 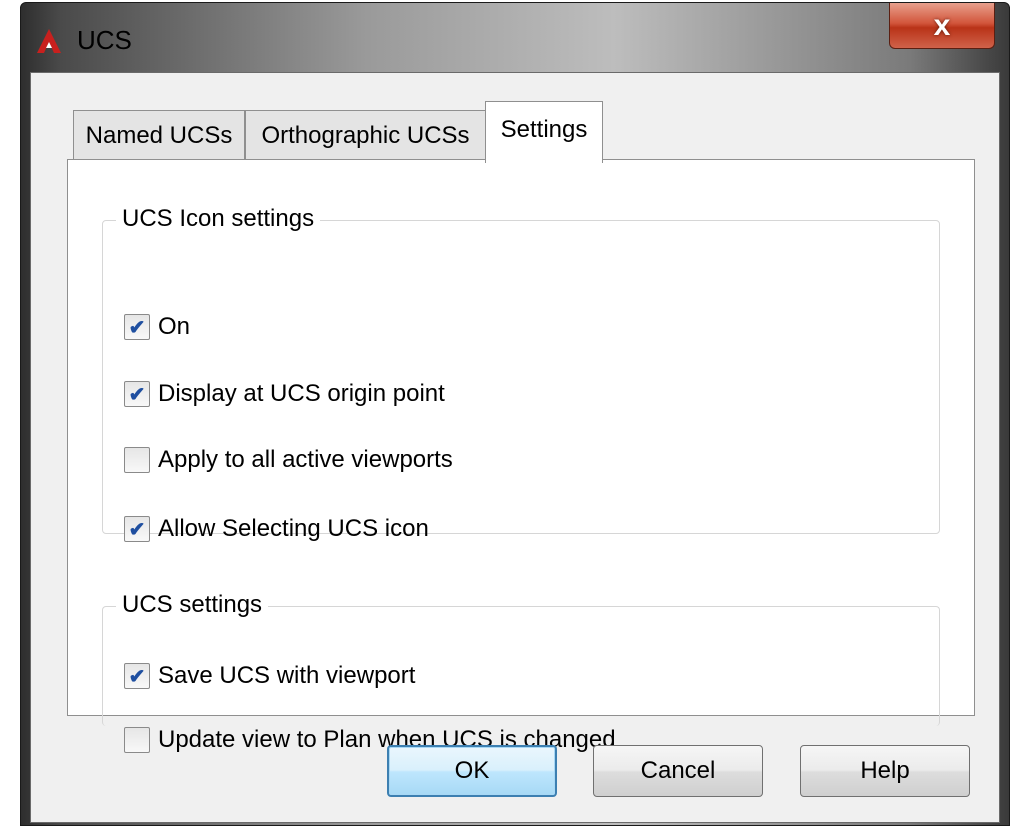 I want to click on checkbox-display-at-origin-box: ✔, so click(x=137, y=394).